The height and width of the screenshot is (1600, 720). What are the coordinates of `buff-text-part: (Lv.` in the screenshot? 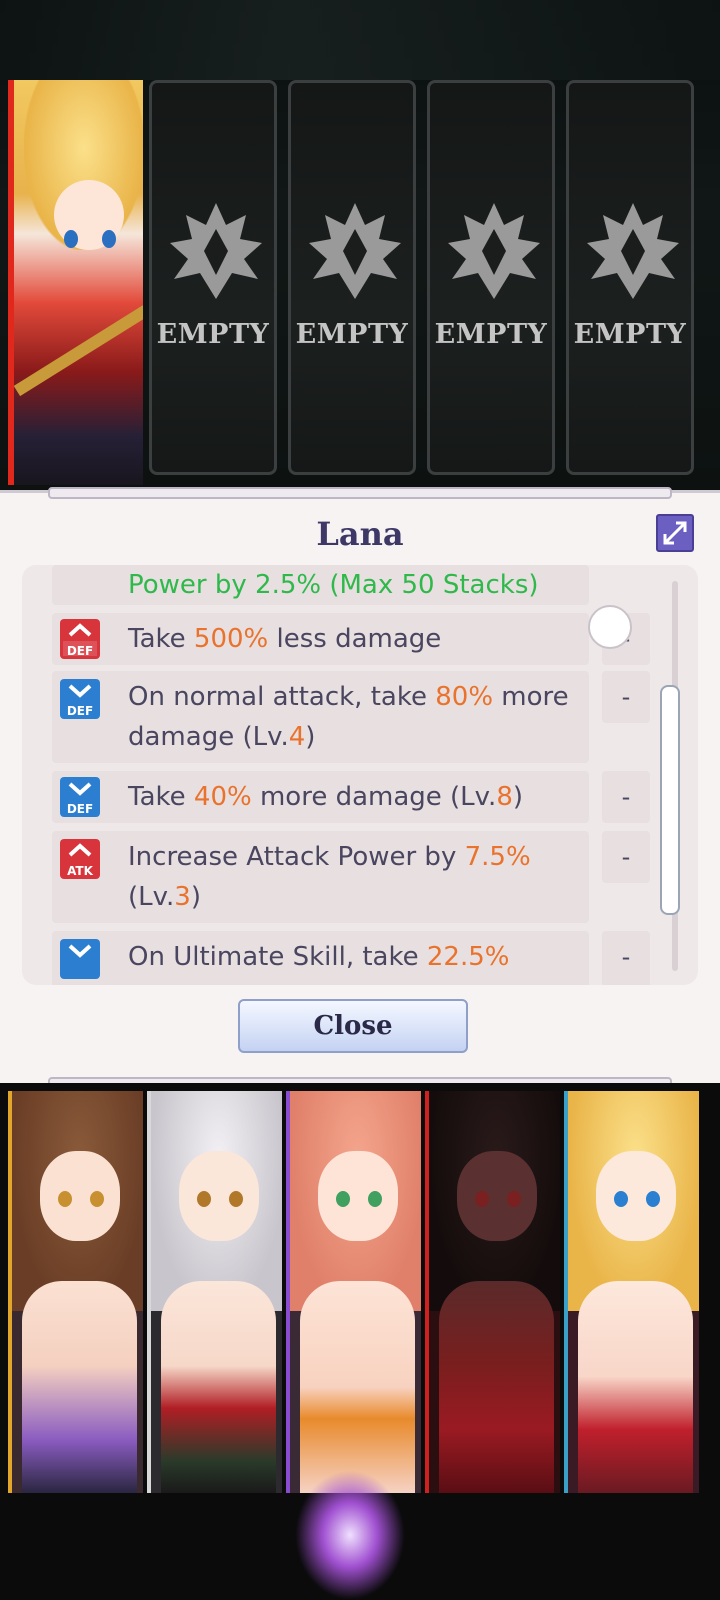 It's located at (151, 897).